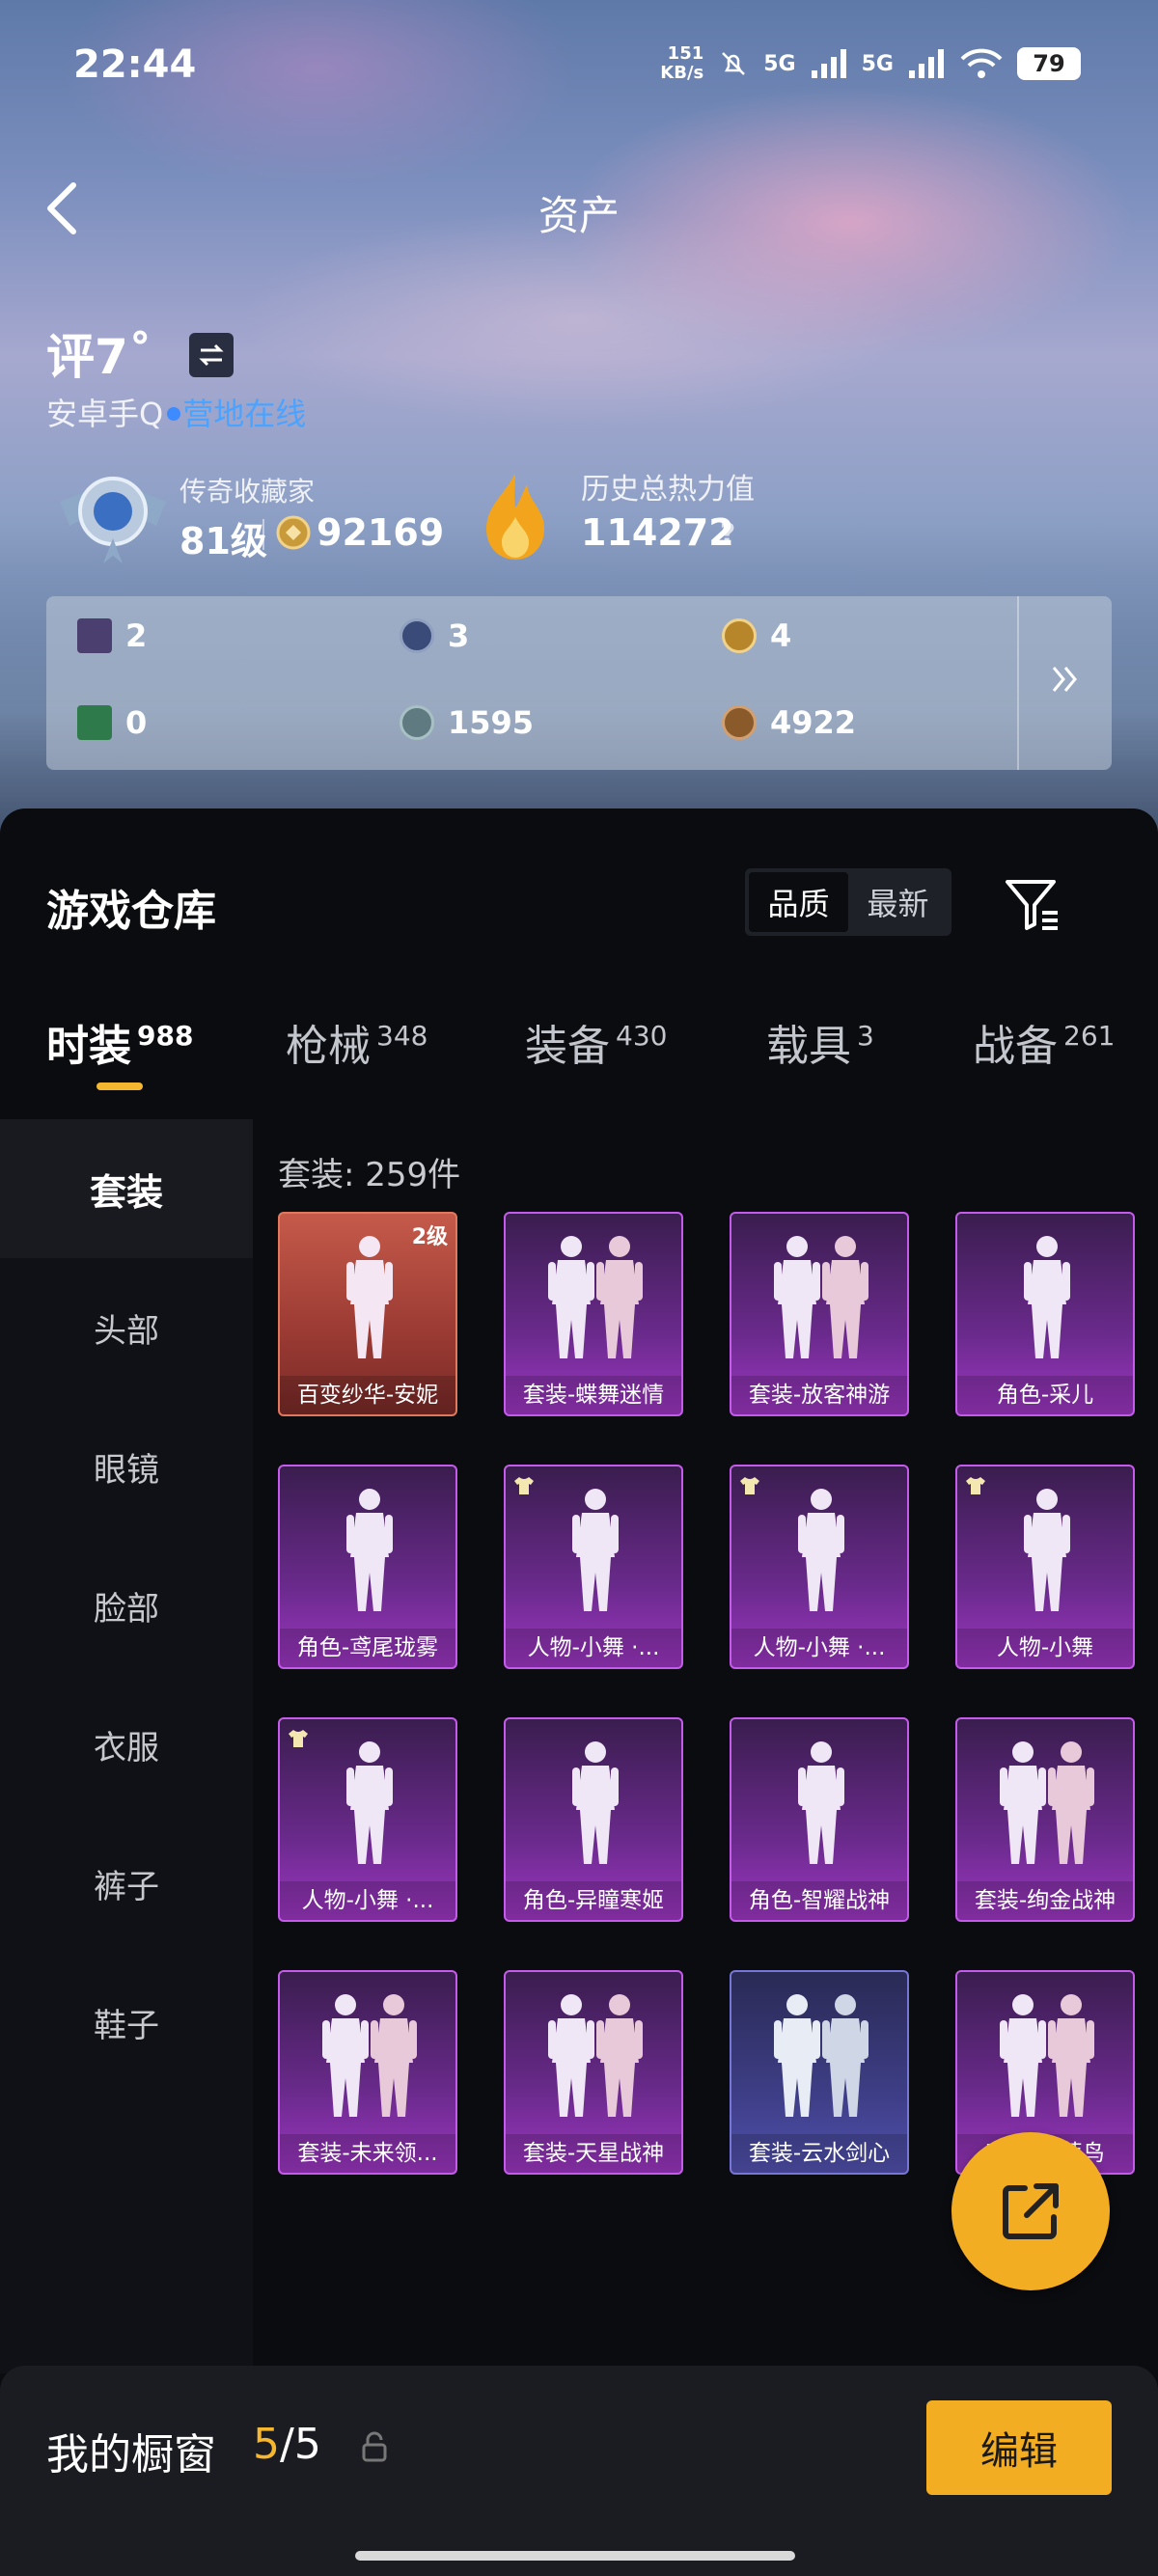  I want to click on item-label: 角色-采儿, so click(1045, 1395).